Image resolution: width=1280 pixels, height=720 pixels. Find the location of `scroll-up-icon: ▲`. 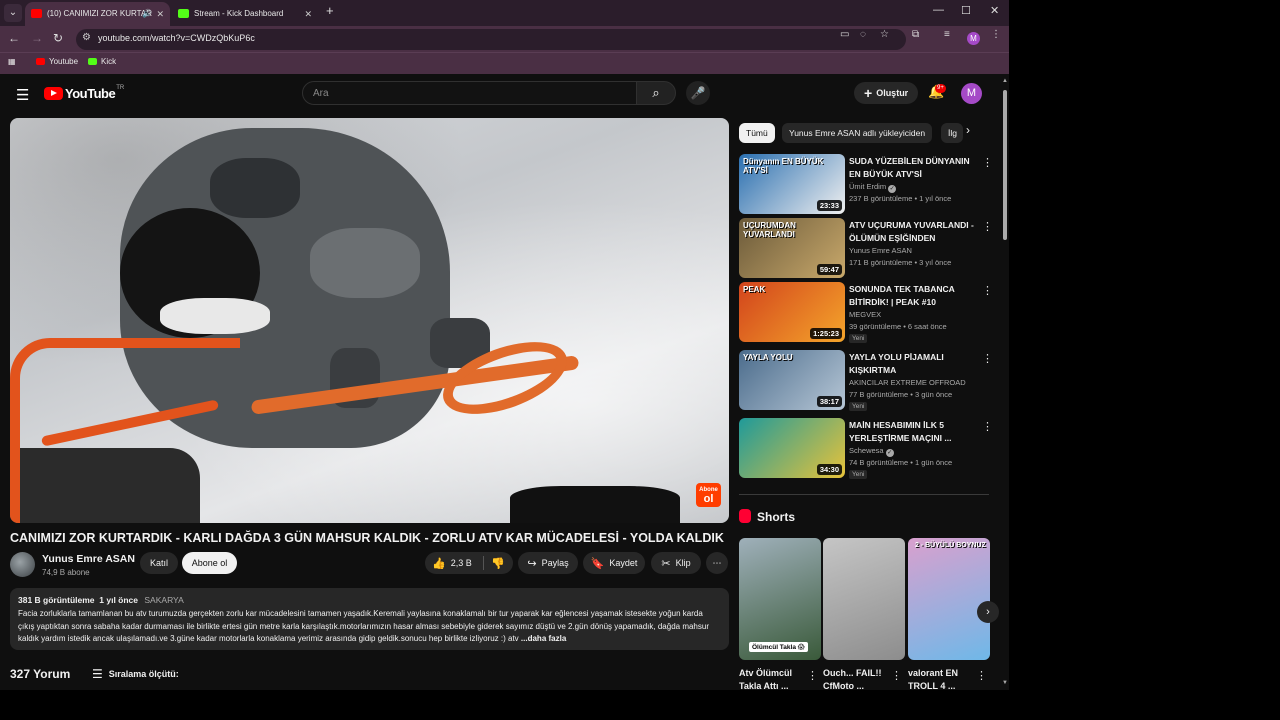

scroll-up-icon: ▲ is located at coordinates (1005, 81).